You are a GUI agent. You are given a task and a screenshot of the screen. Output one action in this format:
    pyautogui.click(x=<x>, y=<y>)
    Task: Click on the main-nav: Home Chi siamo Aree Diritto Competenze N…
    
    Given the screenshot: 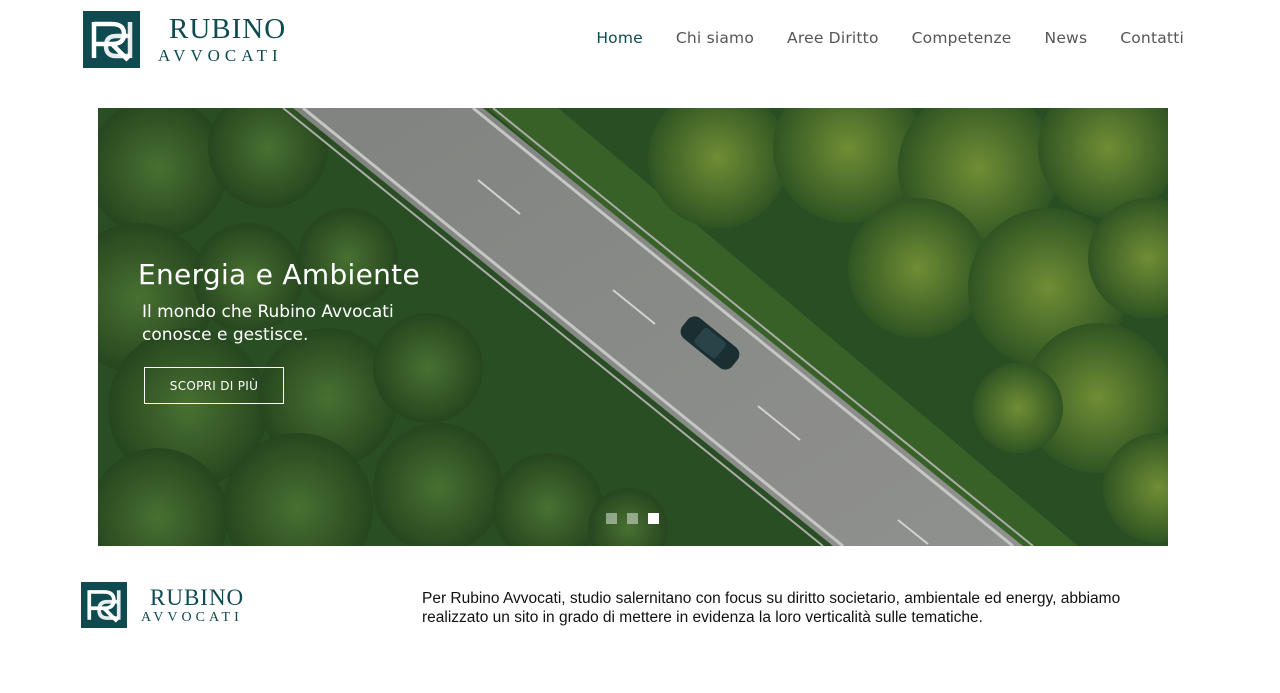 What is the action you would take?
    pyautogui.click(x=873, y=38)
    